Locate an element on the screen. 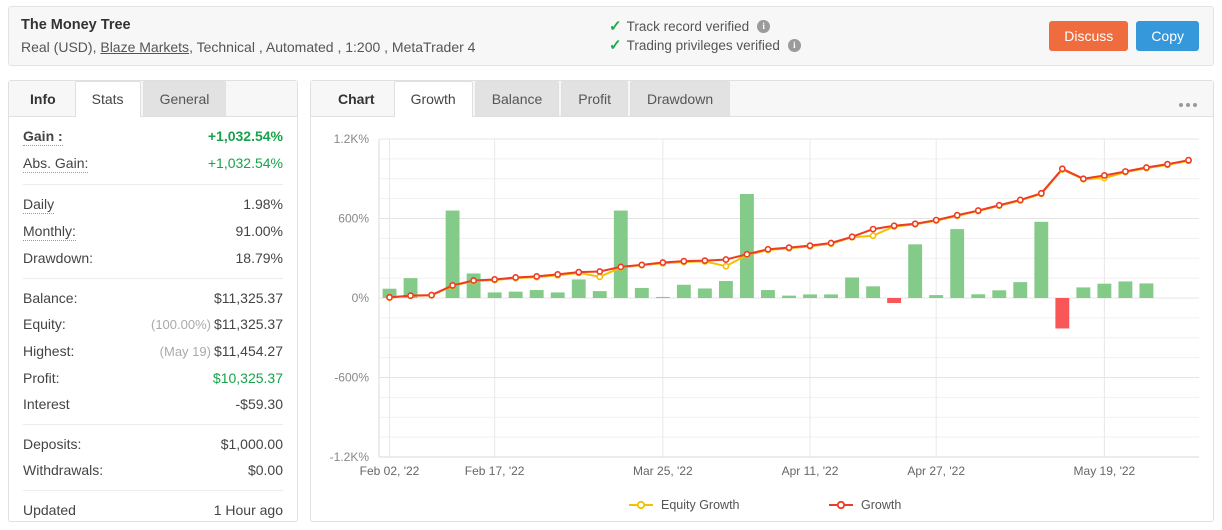  stats-row-value: (May 19) $11,454.27 is located at coordinates (221, 351).